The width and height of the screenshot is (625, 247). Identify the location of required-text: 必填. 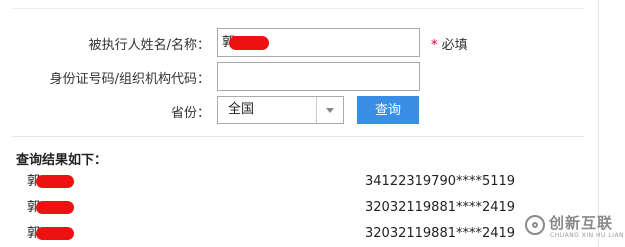
(454, 45).